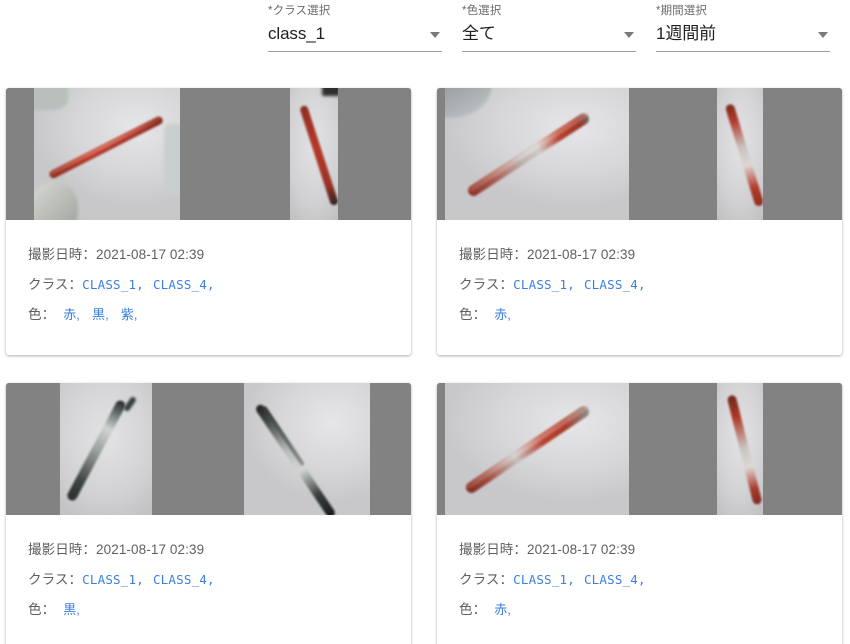  Describe the element at coordinates (208, 610) in the screenshot. I see `color-row: 色： 黒,` at that location.